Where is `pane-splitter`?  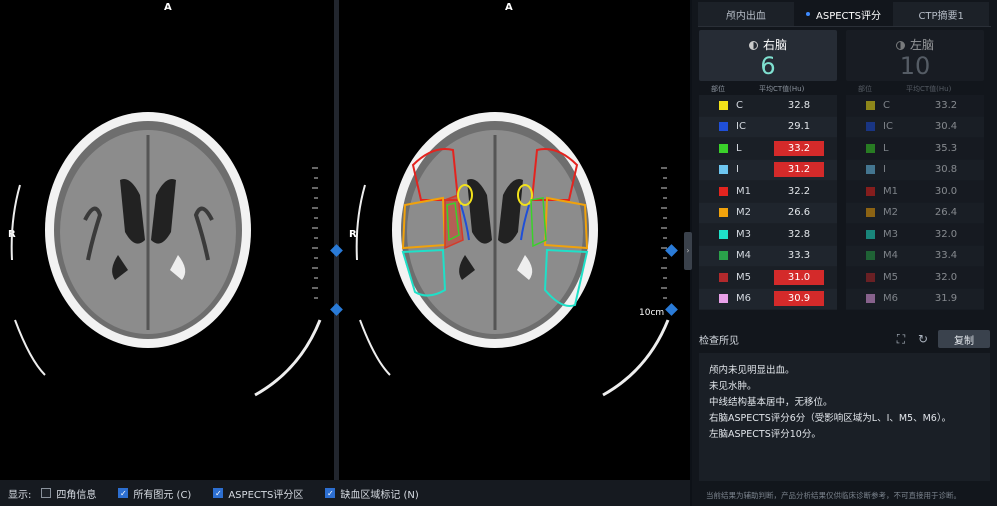
pane-splitter is located at coordinates (336, 240).